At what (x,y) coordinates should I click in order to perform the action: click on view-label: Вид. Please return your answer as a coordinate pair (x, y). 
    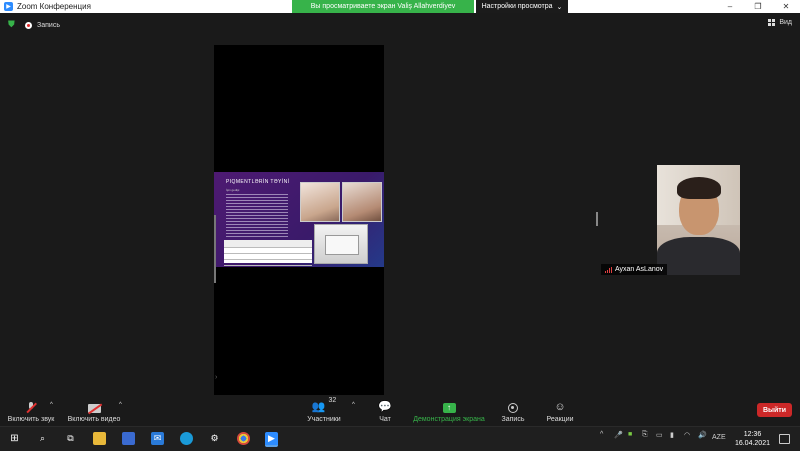
    Looking at the image, I should click on (785, 22).